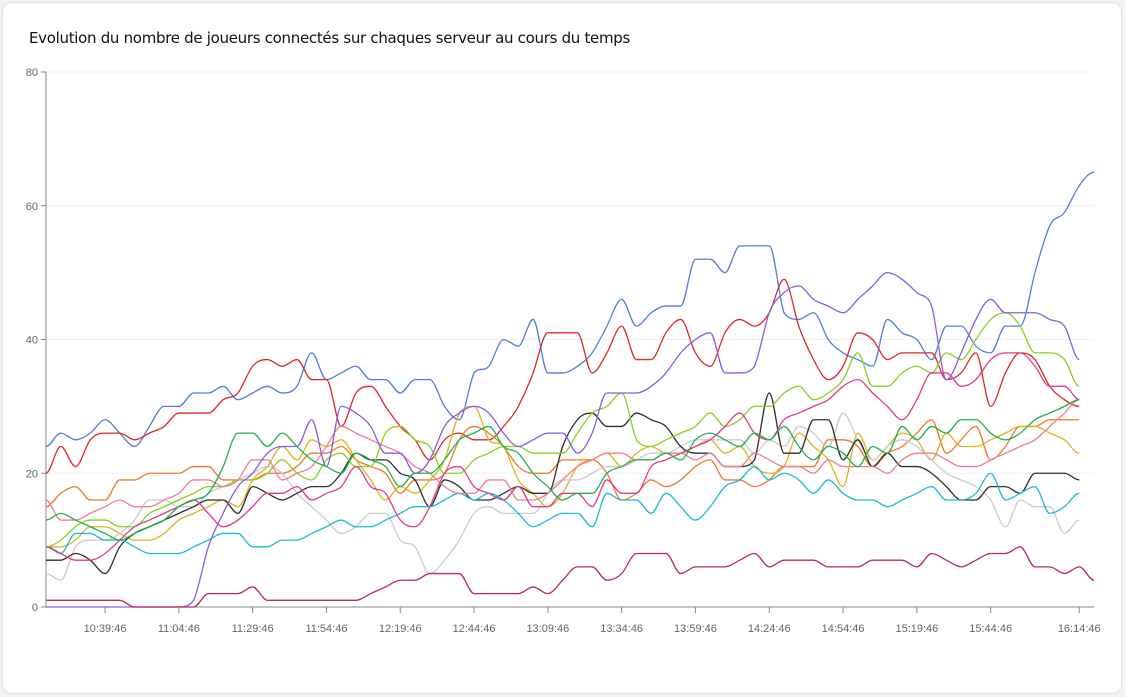 The width and height of the screenshot is (1125, 697). What do you see at coordinates (916, 629) in the screenshot?
I see `x-tick-label: 15:19:46` at bounding box center [916, 629].